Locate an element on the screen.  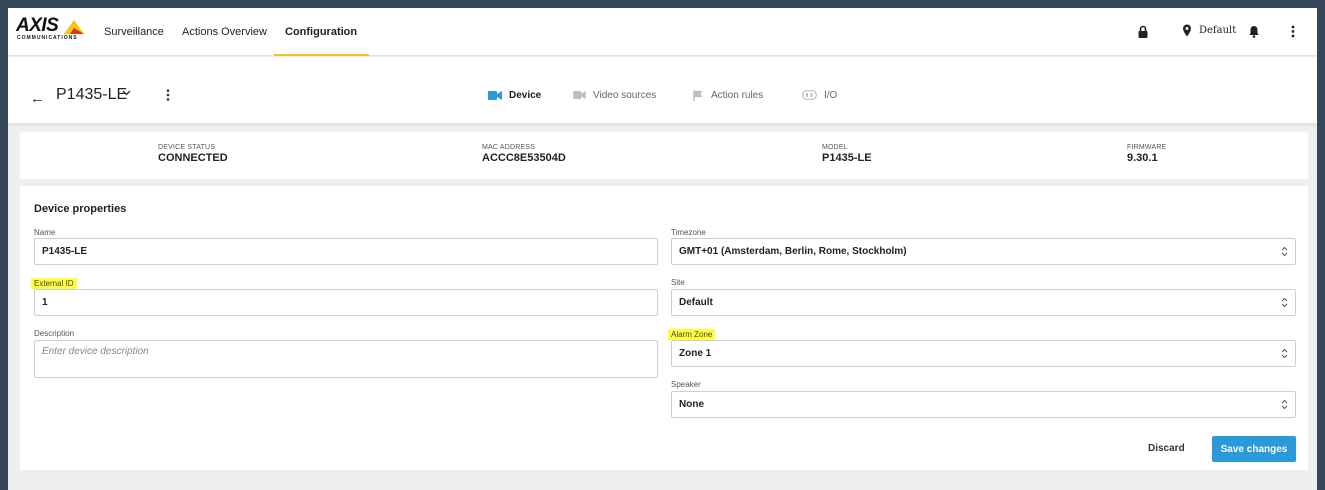
stat-label: FIRMWARE is located at coordinates (1147, 147).